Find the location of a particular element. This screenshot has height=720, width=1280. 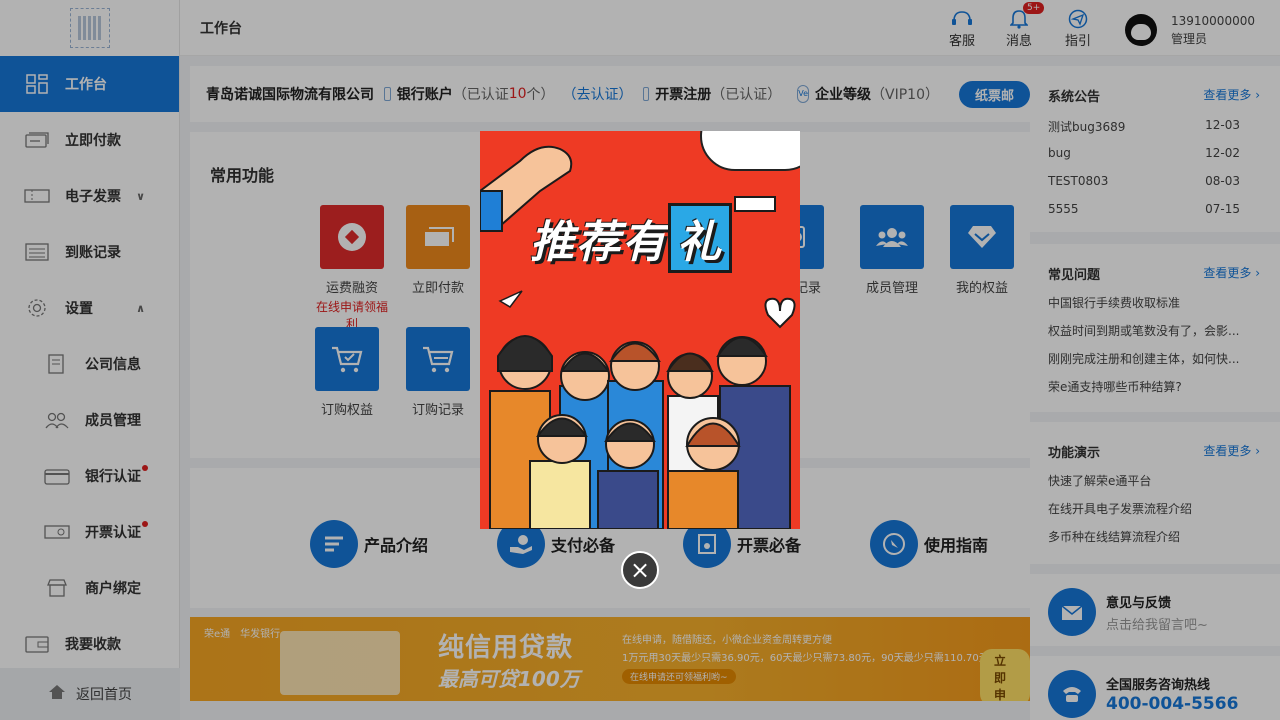

referral-popup: 推荐有礼 is located at coordinates (640, 330).